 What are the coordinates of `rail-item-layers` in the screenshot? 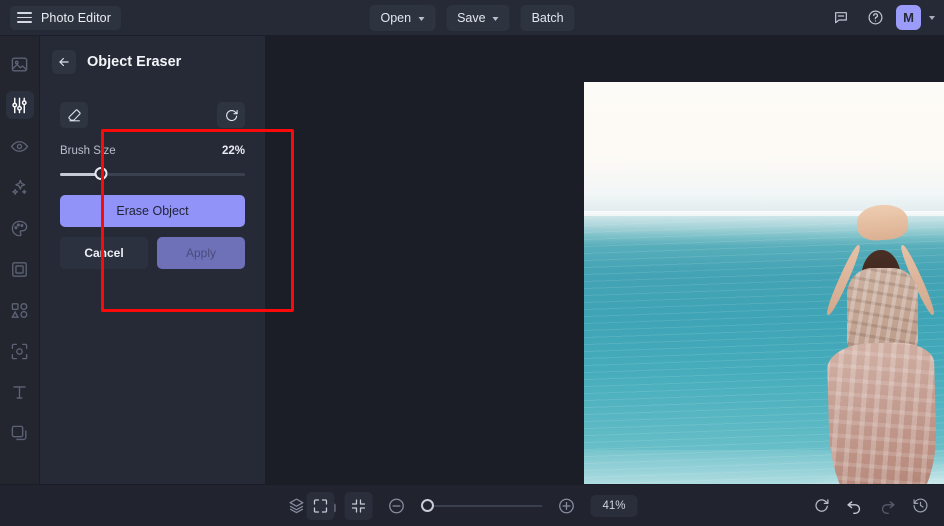 It's located at (20, 433).